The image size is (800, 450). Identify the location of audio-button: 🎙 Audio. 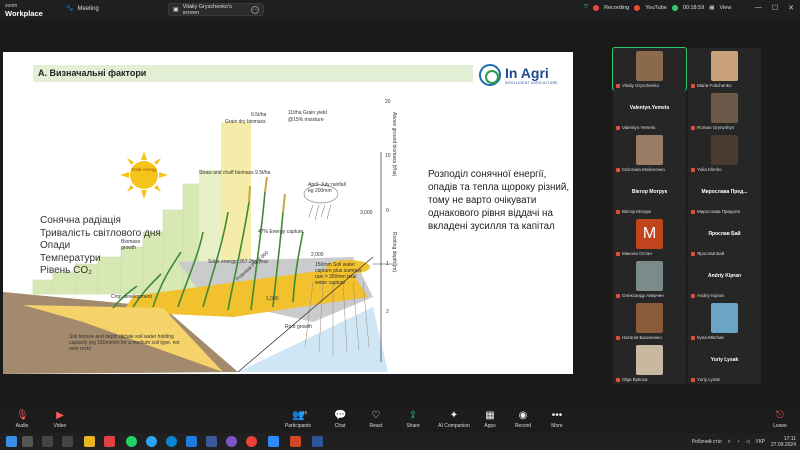
(22, 419).